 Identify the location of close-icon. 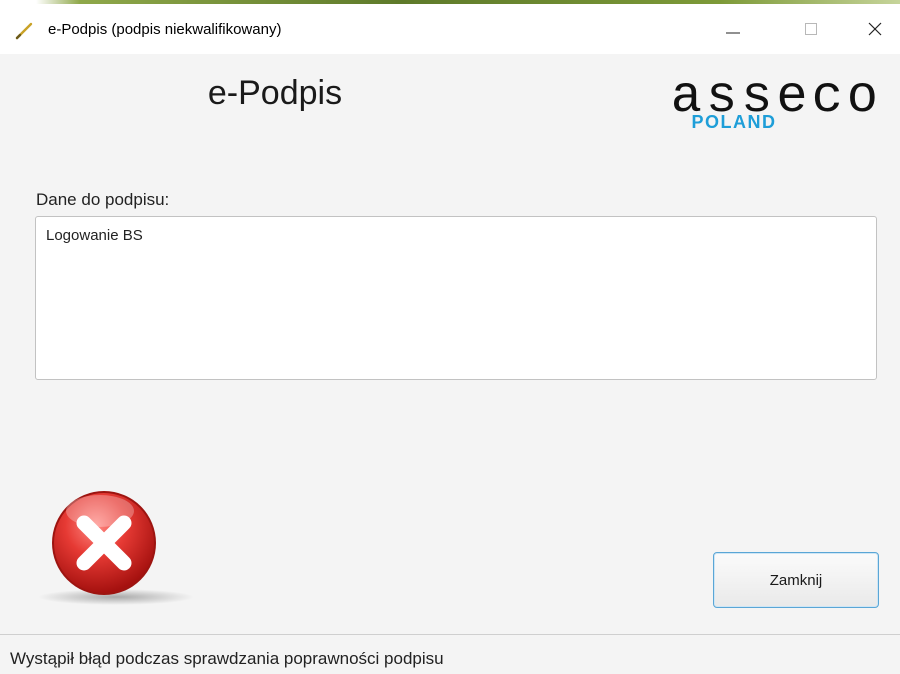
(875, 29).